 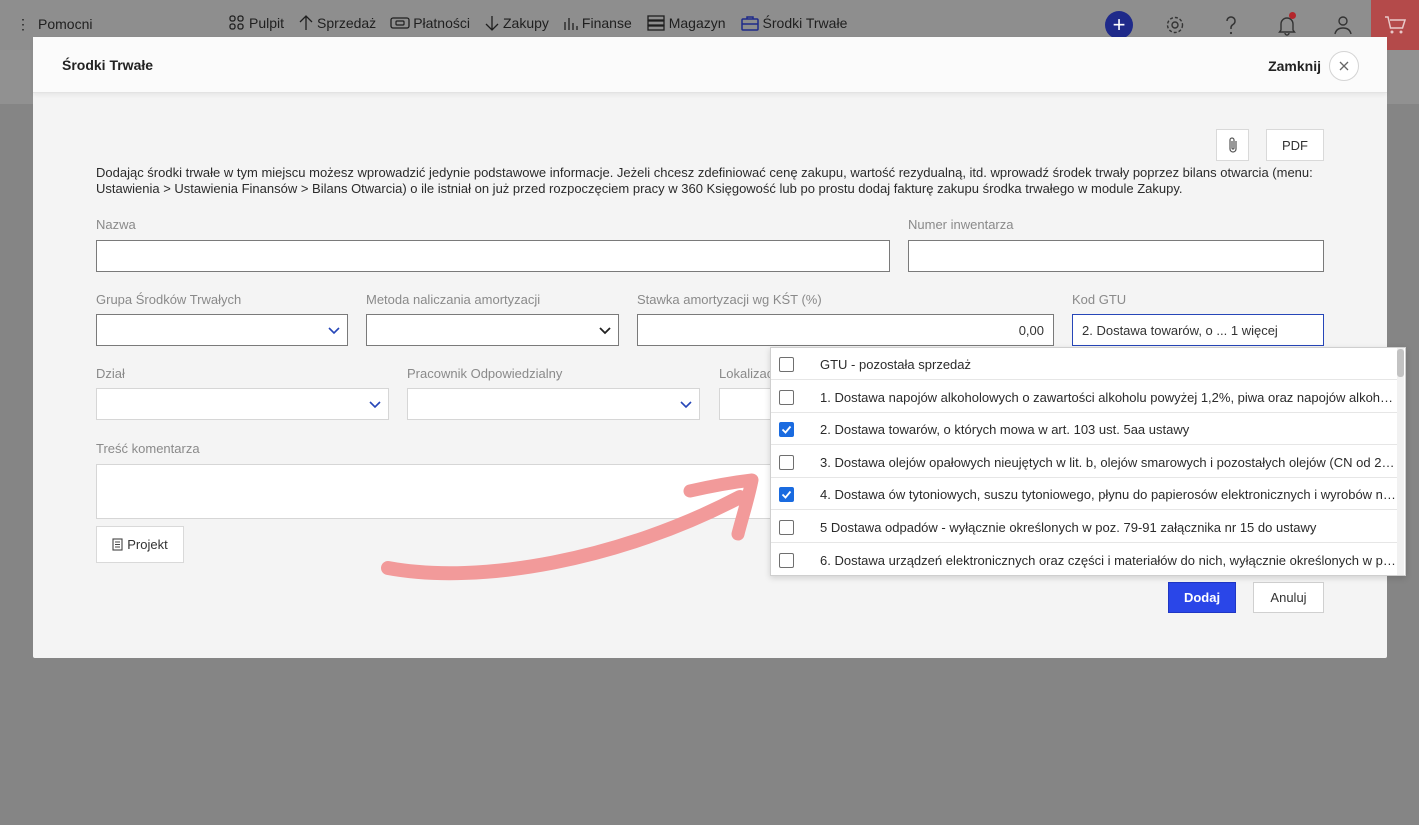 What do you see at coordinates (961, 224) in the screenshot?
I see `label-numer-inwentarza: Numer inwentarza` at bounding box center [961, 224].